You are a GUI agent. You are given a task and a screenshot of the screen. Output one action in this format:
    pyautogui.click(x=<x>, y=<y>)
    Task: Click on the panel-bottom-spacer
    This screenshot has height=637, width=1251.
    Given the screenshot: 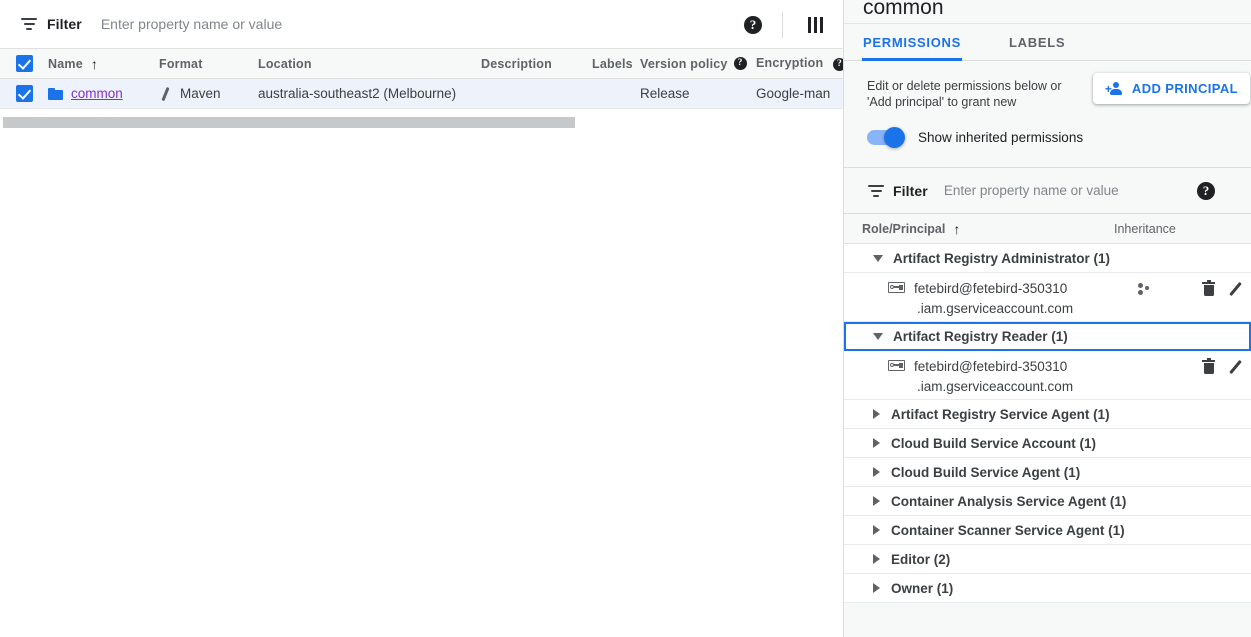 What is the action you would take?
    pyautogui.click(x=1047, y=613)
    